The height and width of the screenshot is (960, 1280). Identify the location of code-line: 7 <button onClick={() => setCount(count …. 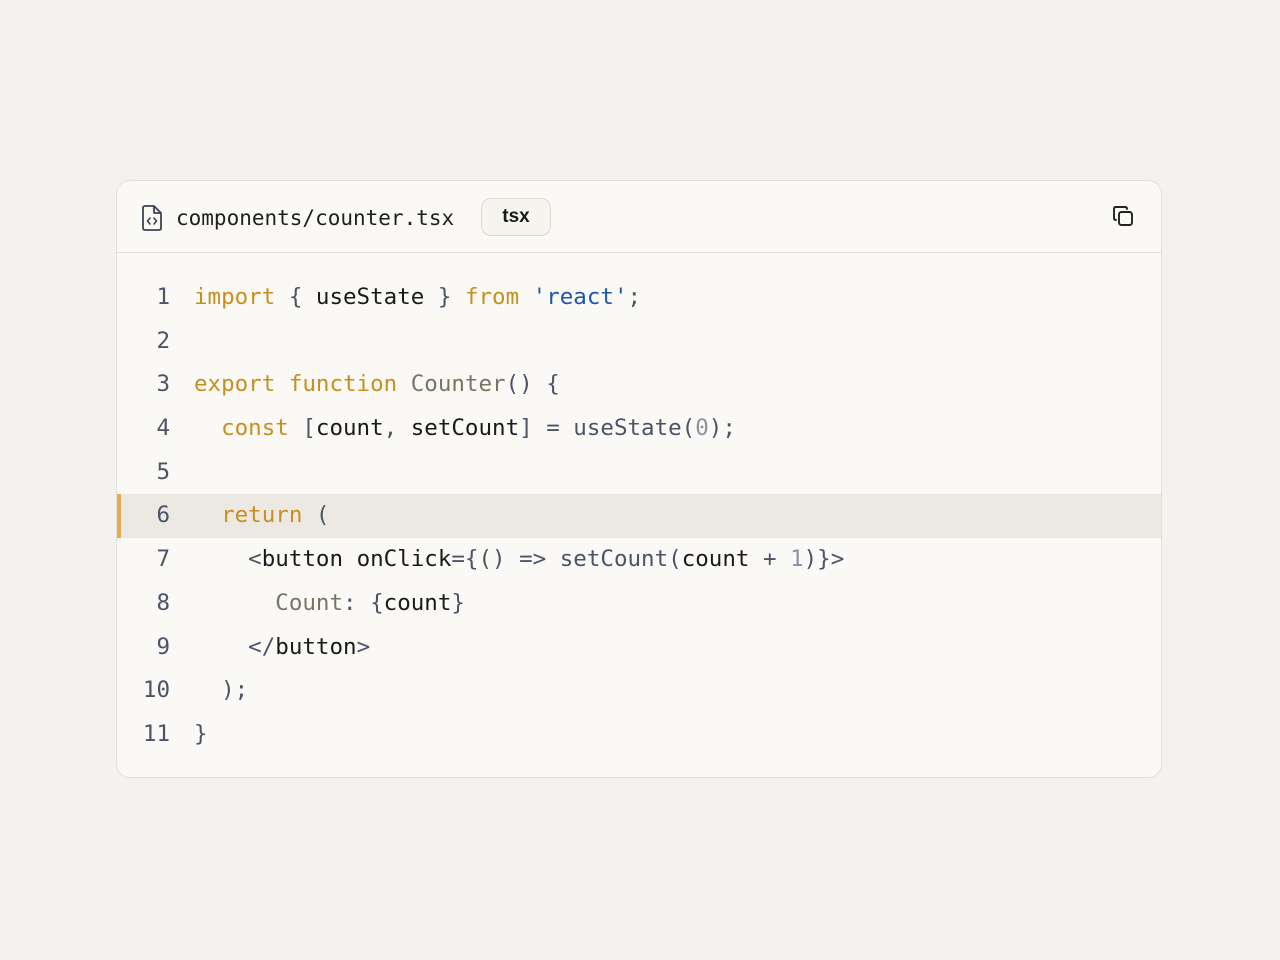
(639, 560).